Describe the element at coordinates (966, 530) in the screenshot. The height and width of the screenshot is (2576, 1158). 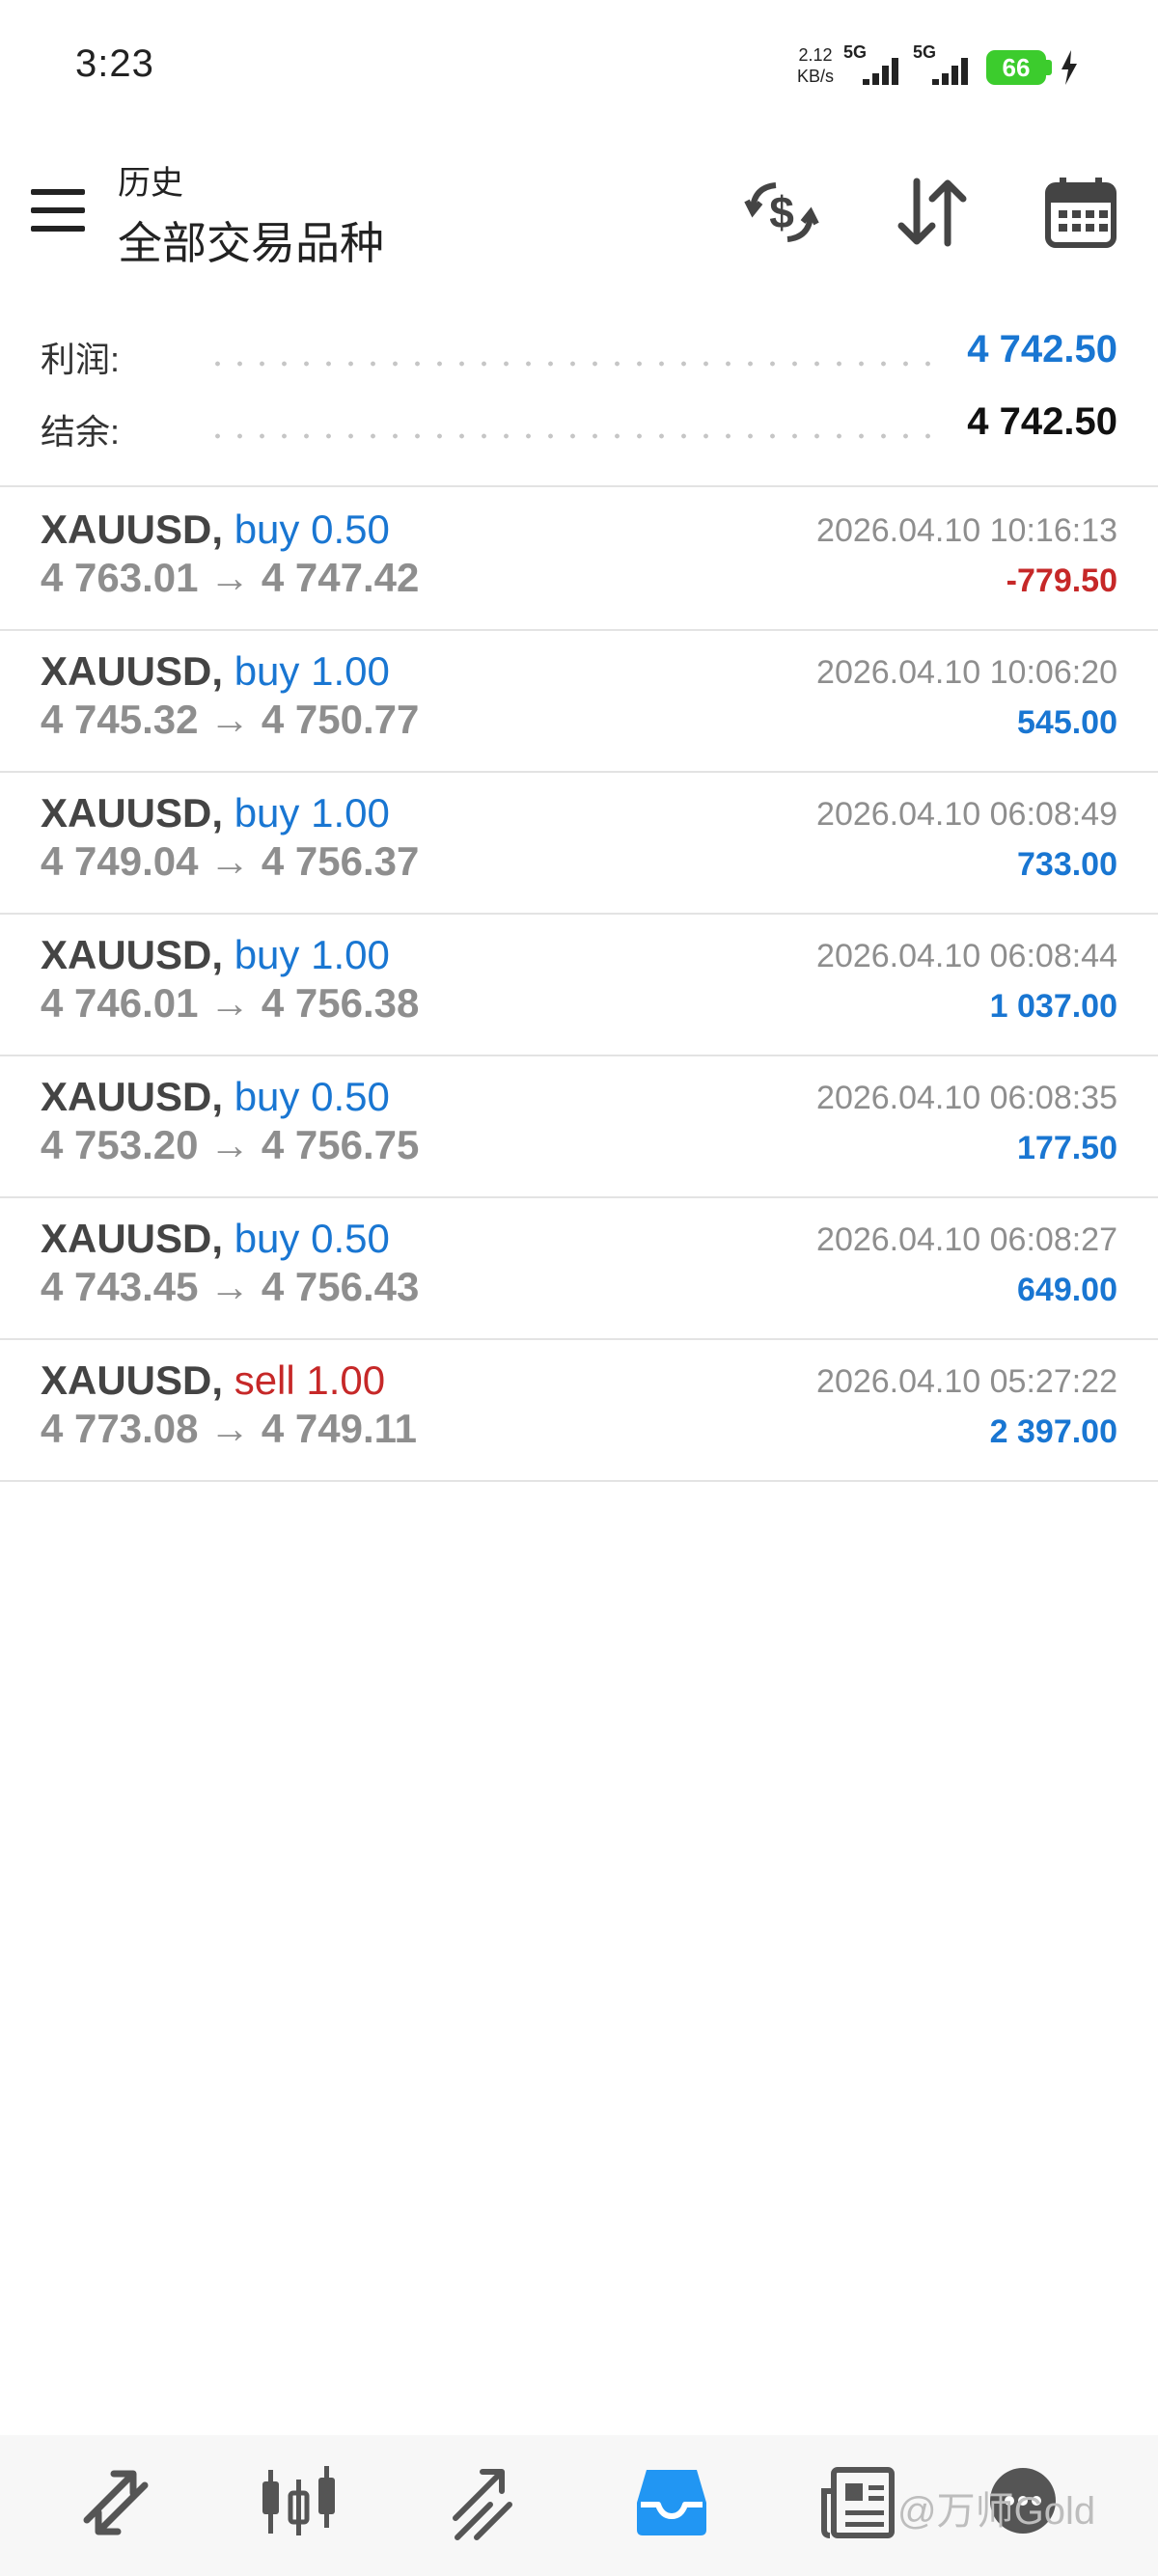
I see `deal-time: 2026.04.10 10:16:13` at that location.